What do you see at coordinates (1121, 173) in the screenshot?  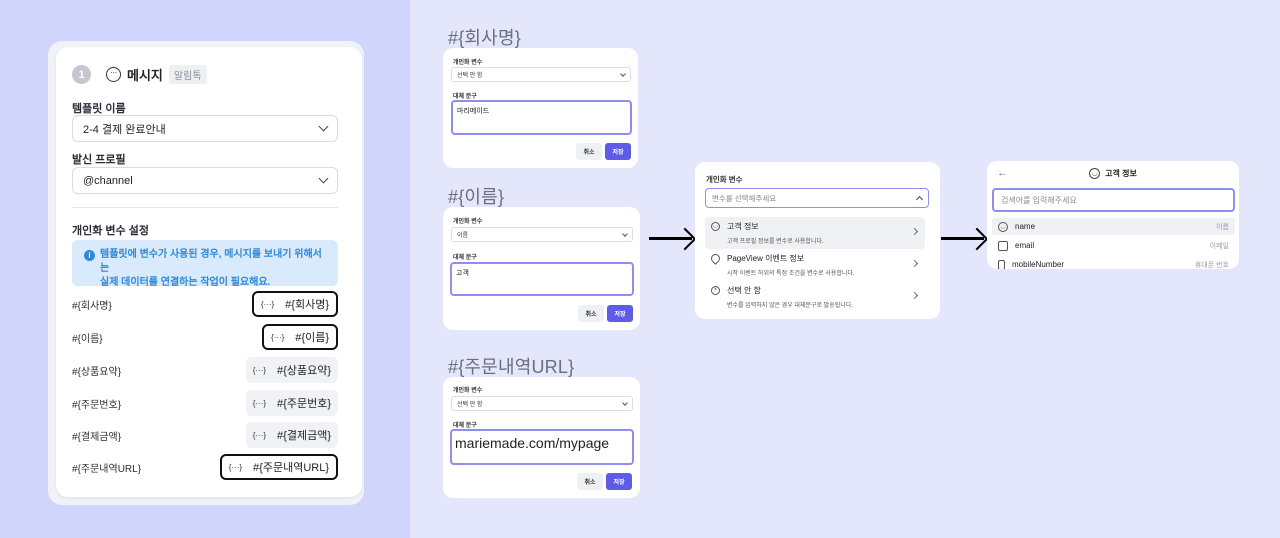 I see `customer-info-title: 고객 정보` at bounding box center [1121, 173].